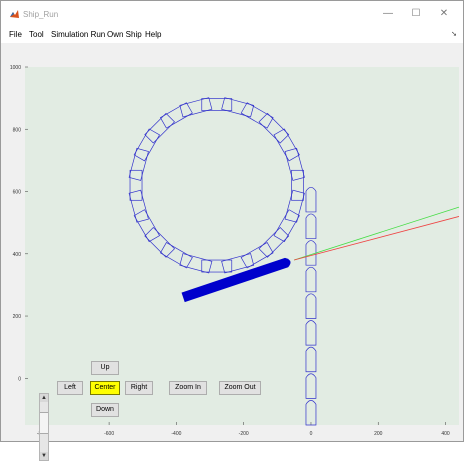 The image size is (464, 461). What do you see at coordinates (17, 255) in the screenshot?
I see `y-tick-label: 400` at bounding box center [17, 255].